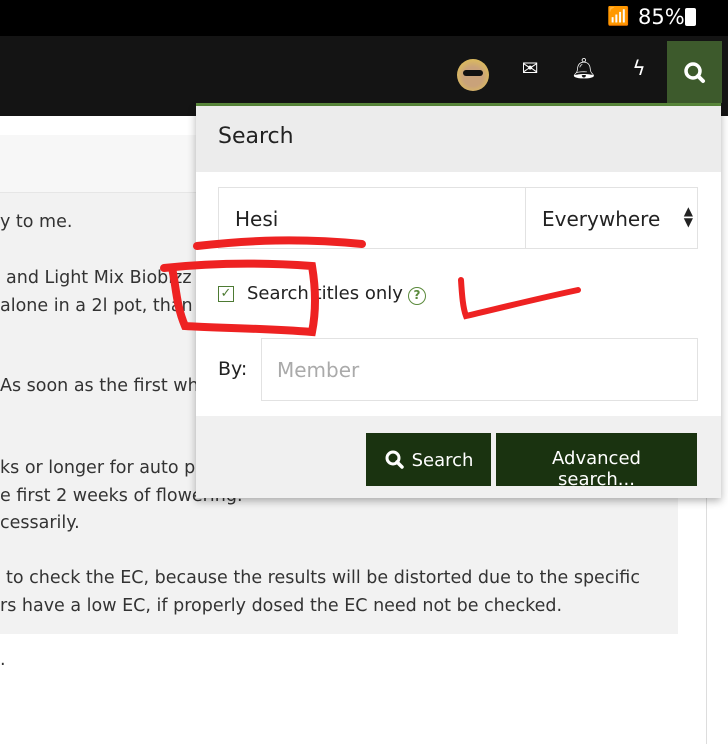  Describe the element at coordinates (442, 460) in the screenshot. I see `search-button-label: Search` at that location.